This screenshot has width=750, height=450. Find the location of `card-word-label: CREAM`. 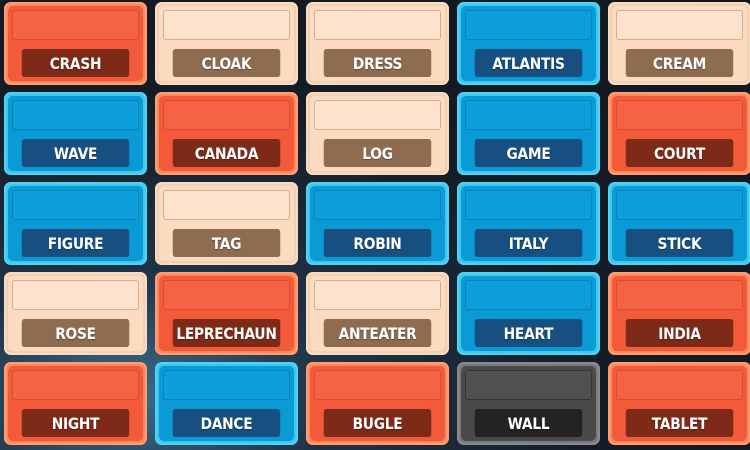

card-word-label: CREAM is located at coordinates (679, 63).